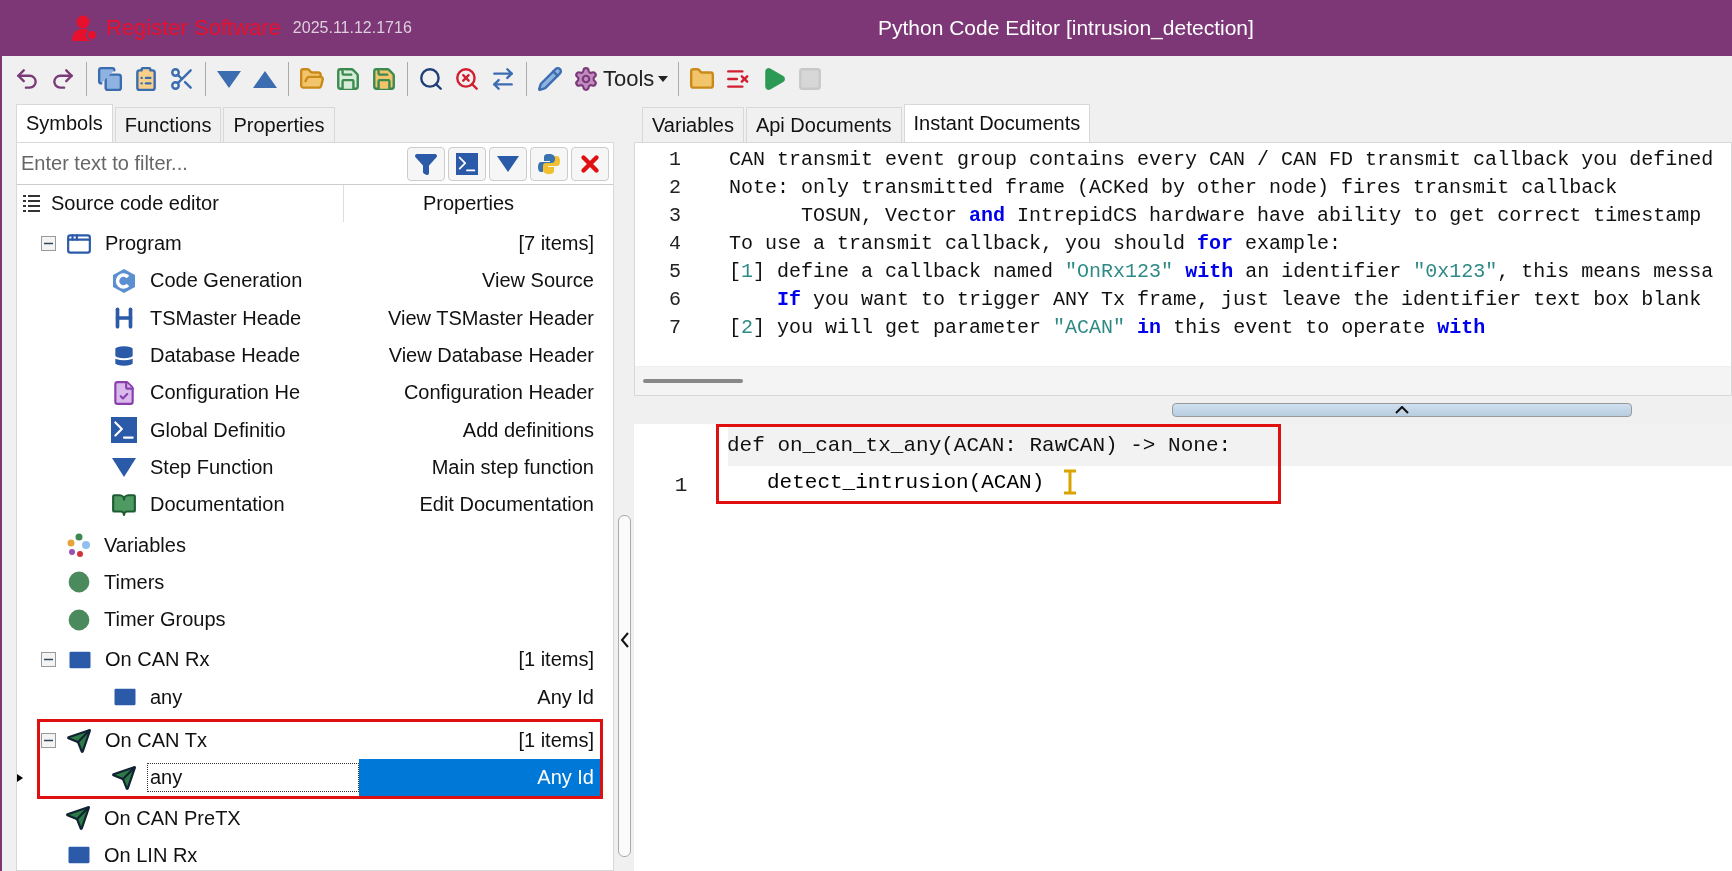 The image size is (1732, 871). I want to click on pencil-icon, so click(550, 79).